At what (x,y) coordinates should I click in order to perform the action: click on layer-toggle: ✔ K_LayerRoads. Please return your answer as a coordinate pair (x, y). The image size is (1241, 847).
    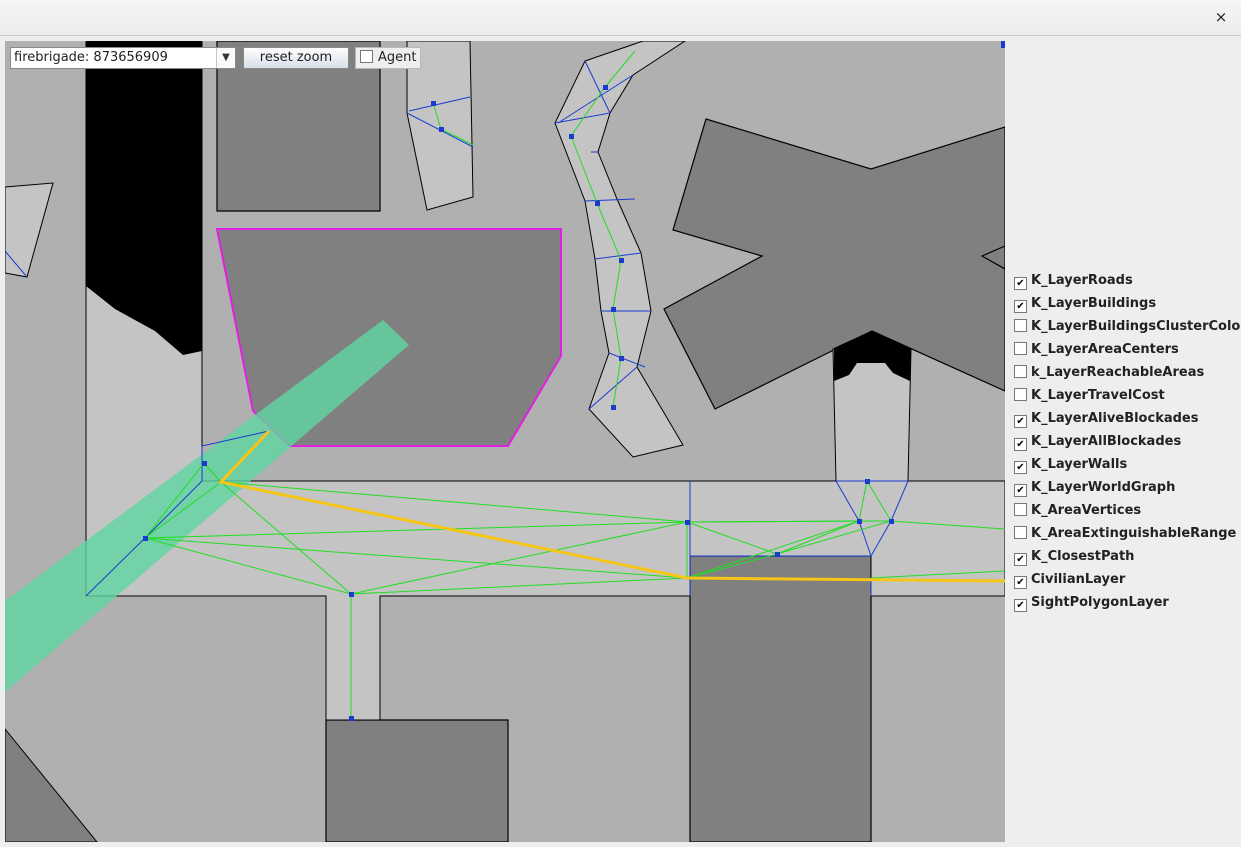
    Looking at the image, I should click on (1127, 280).